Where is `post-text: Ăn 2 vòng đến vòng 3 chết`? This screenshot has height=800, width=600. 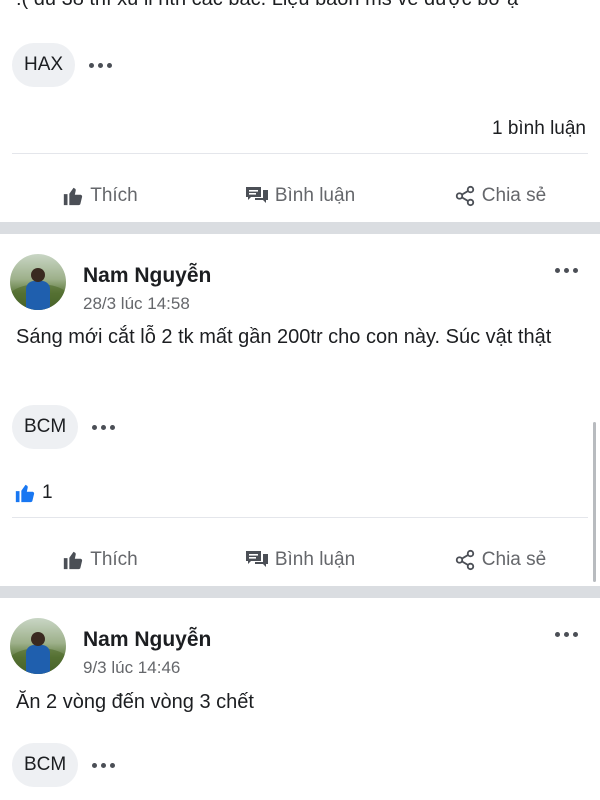
post-text: Ăn 2 vòng đến vòng 3 chết is located at coordinates (135, 702).